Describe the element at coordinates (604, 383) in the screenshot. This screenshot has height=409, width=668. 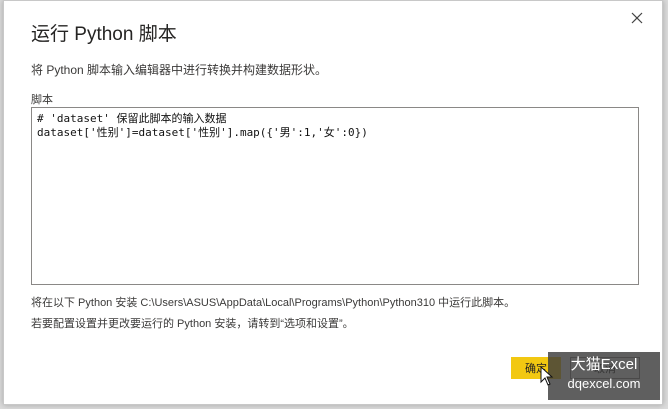
I see `watermark-url: dqexcel.com` at that location.